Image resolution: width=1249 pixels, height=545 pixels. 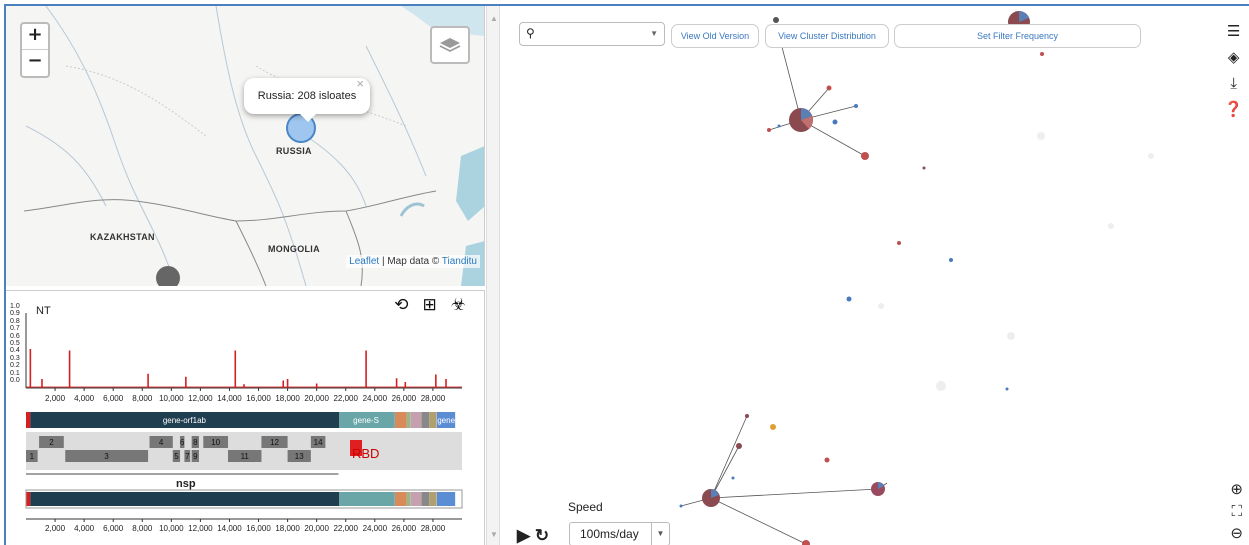 What do you see at coordinates (446, 499) in the screenshot?
I see `overview-n` at bounding box center [446, 499].